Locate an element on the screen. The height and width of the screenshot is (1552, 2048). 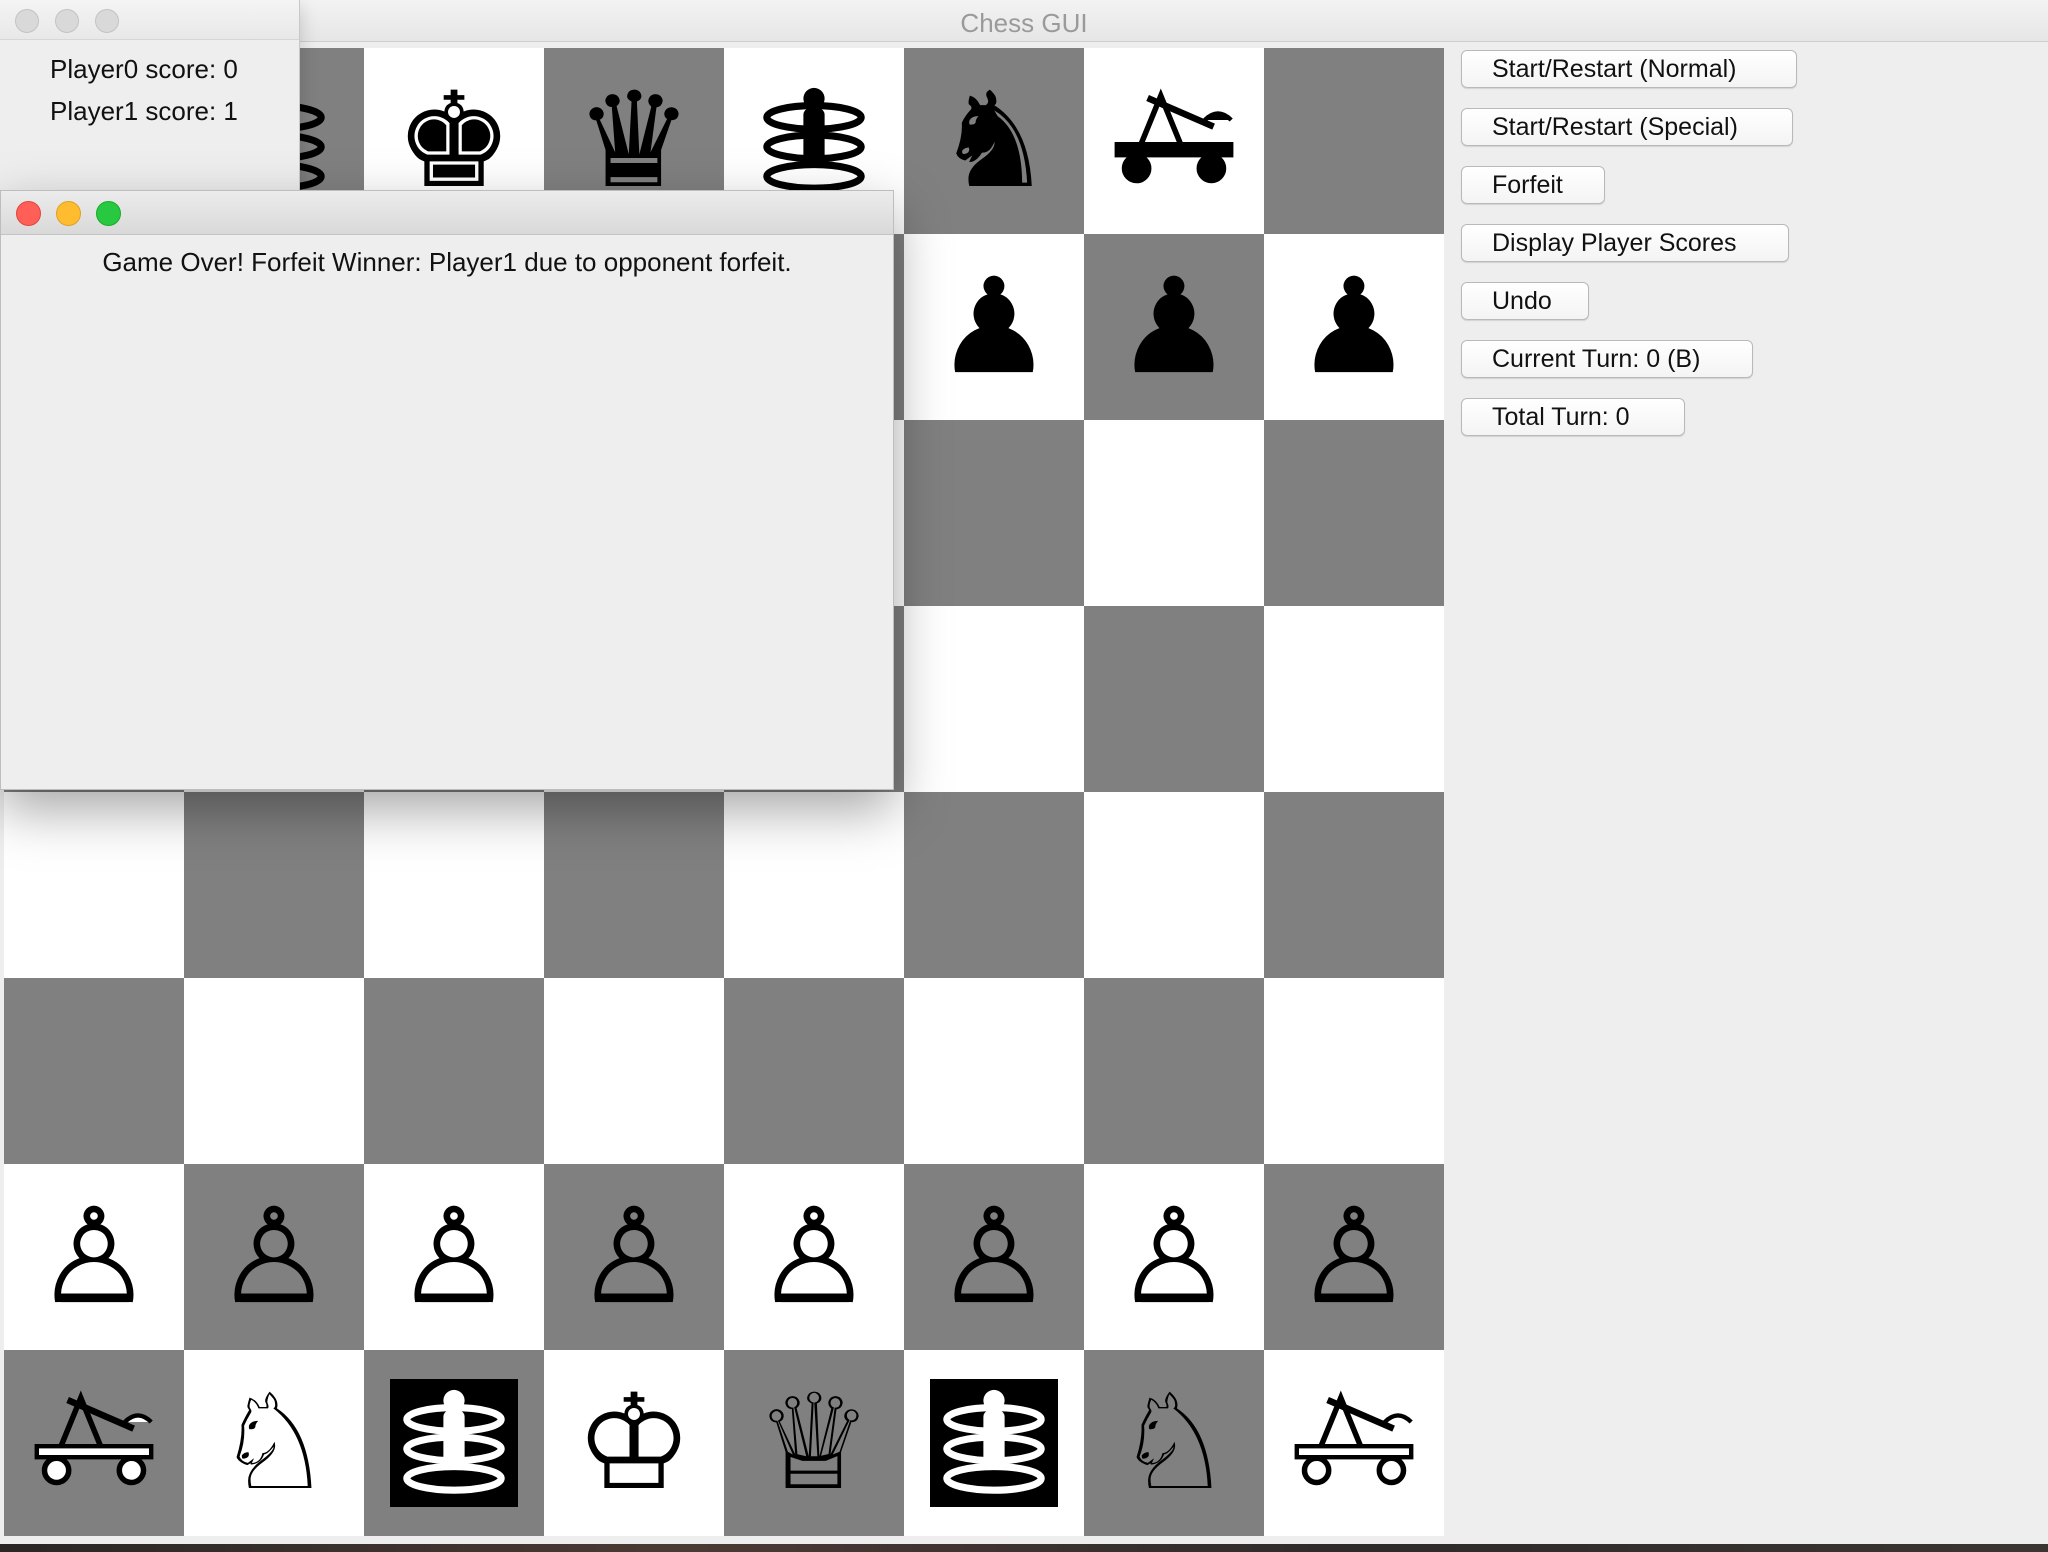
black-queen-icon: ♛ is located at coordinates (634, 141).